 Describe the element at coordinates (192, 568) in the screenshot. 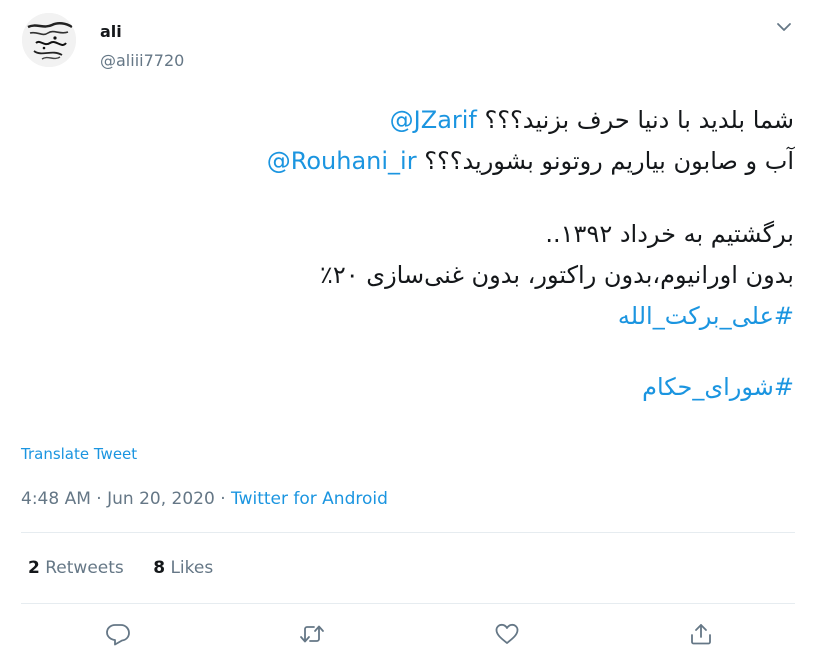

I see `likes-label: Likes` at that location.